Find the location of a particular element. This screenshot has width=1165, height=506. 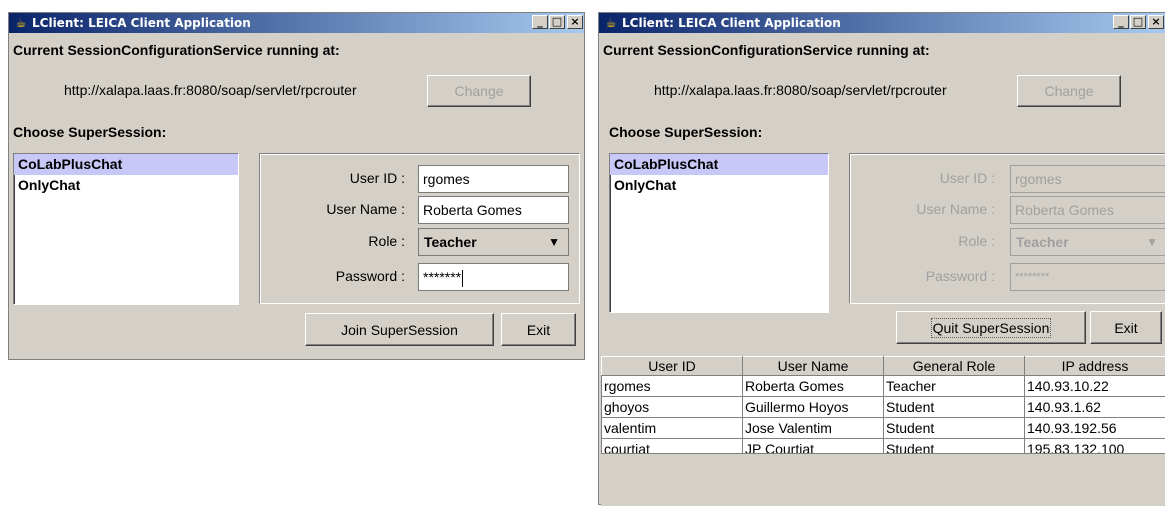

table-cell: rgomes is located at coordinates (672, 386).